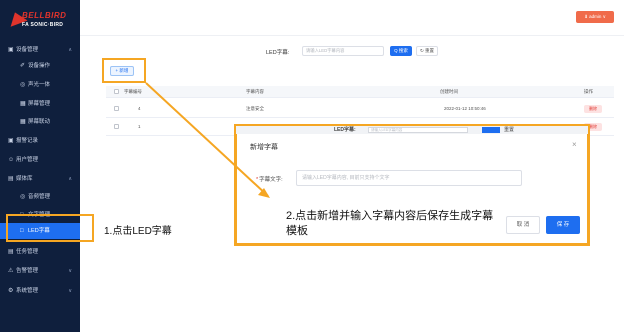  What do you see at coordinates (44, 15) in the screenshot?
I see `brand-name: BELLBIRD` at bounding box center [44, 15].